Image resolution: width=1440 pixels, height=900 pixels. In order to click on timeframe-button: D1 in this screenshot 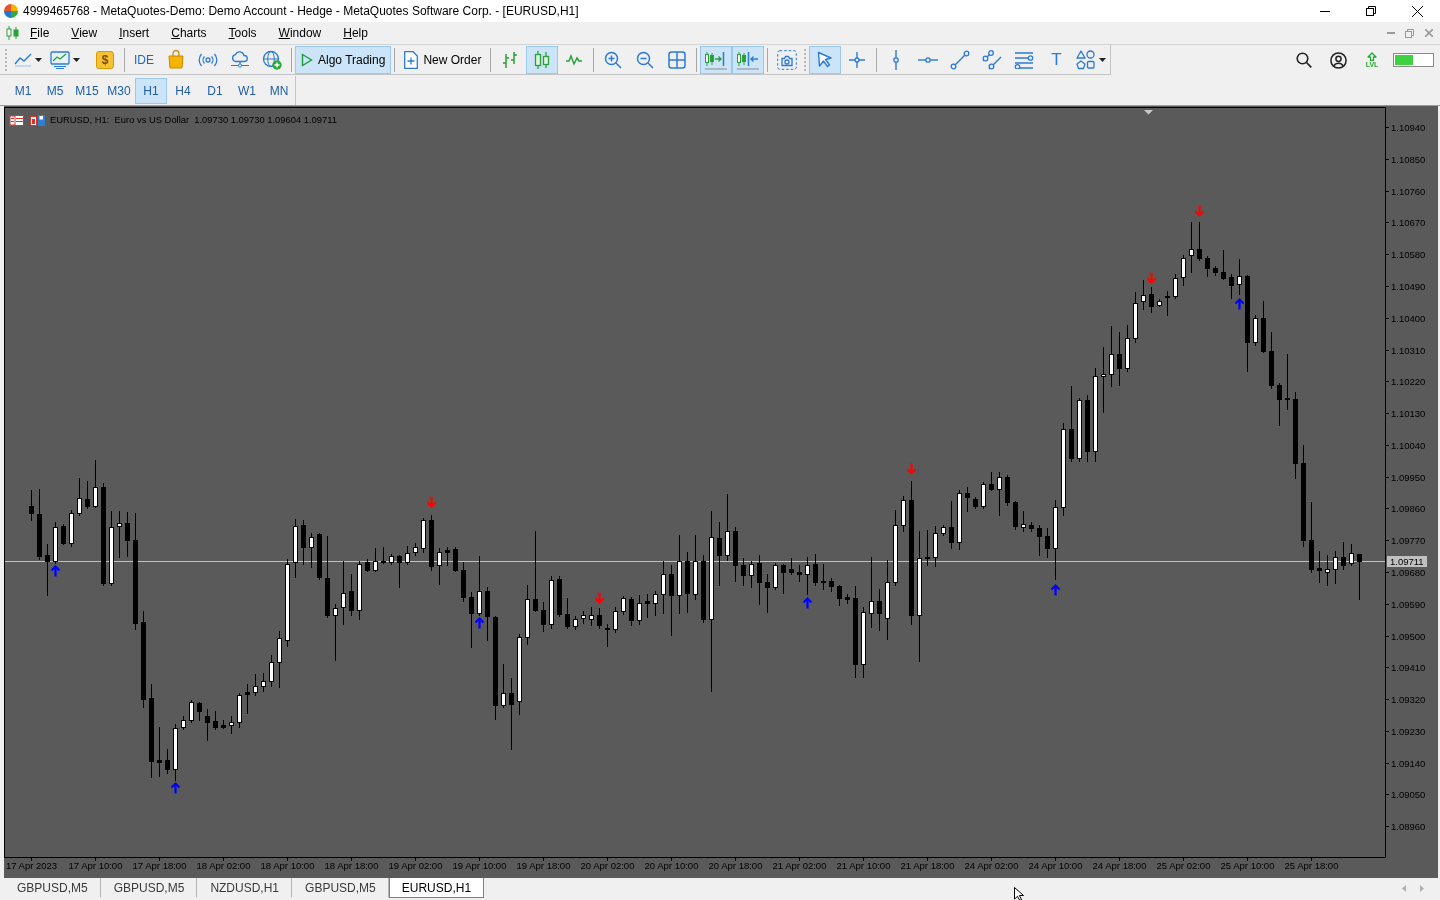, I will do `click(215, 90)`.